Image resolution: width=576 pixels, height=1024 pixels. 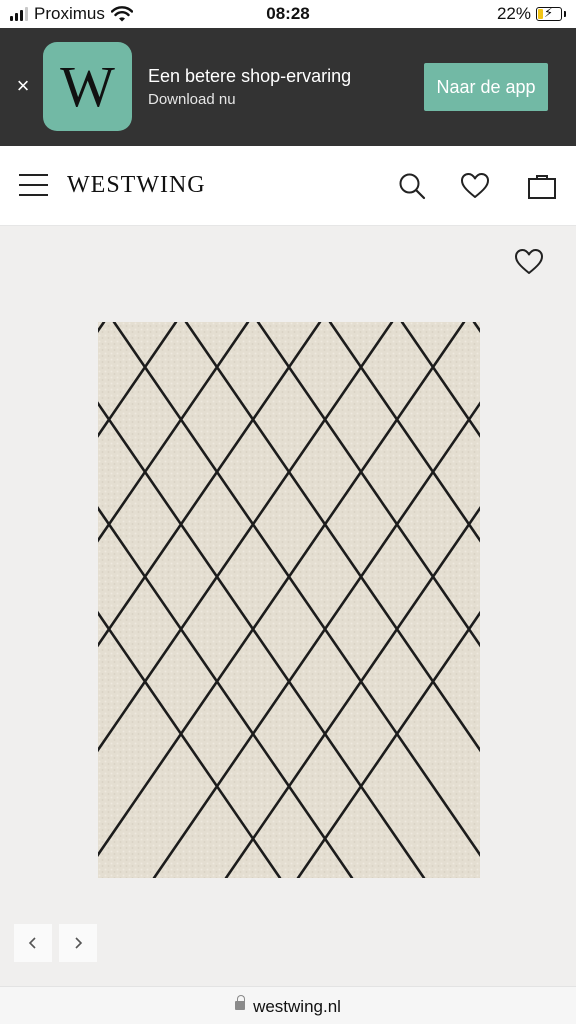 What do you see at coordinates (549, 13) in the screenshot?
I see `battery-icon: ⚡` at bounding box center [549, 13].